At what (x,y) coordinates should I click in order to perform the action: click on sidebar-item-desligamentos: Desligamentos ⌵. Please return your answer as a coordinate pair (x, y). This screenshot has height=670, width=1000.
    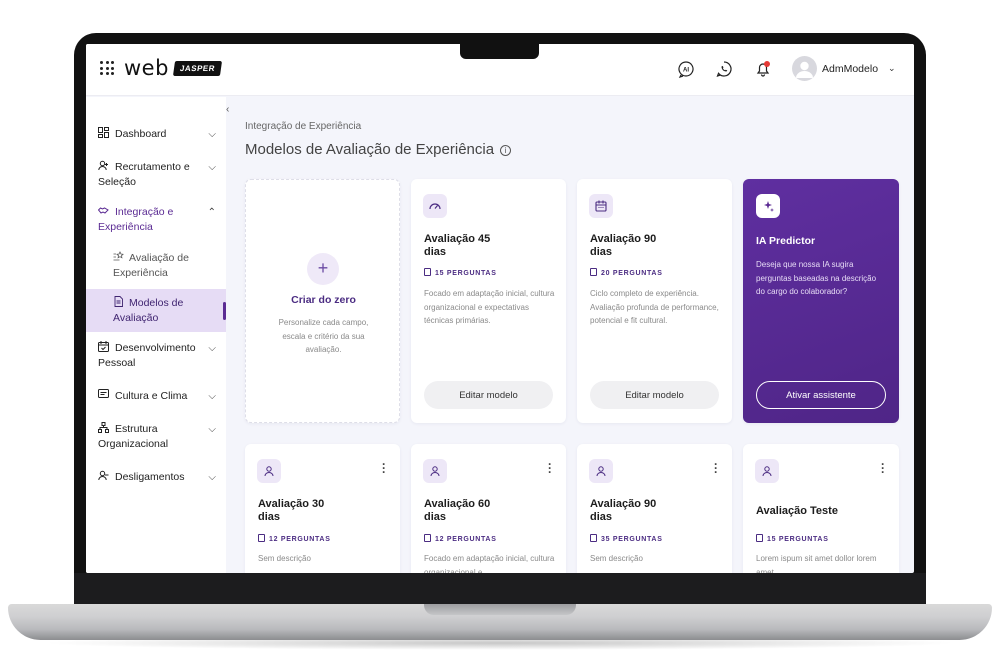
    Looking at the image, I should click on (158, 477).